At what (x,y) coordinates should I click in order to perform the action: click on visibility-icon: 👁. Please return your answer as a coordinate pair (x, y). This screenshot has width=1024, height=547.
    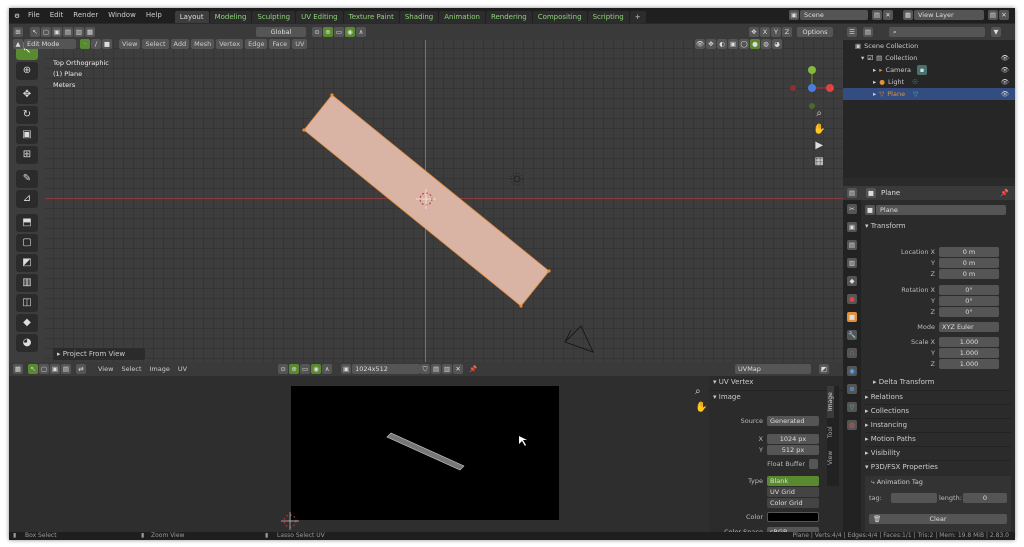
    Looking at the image, I should click on (700, 44).